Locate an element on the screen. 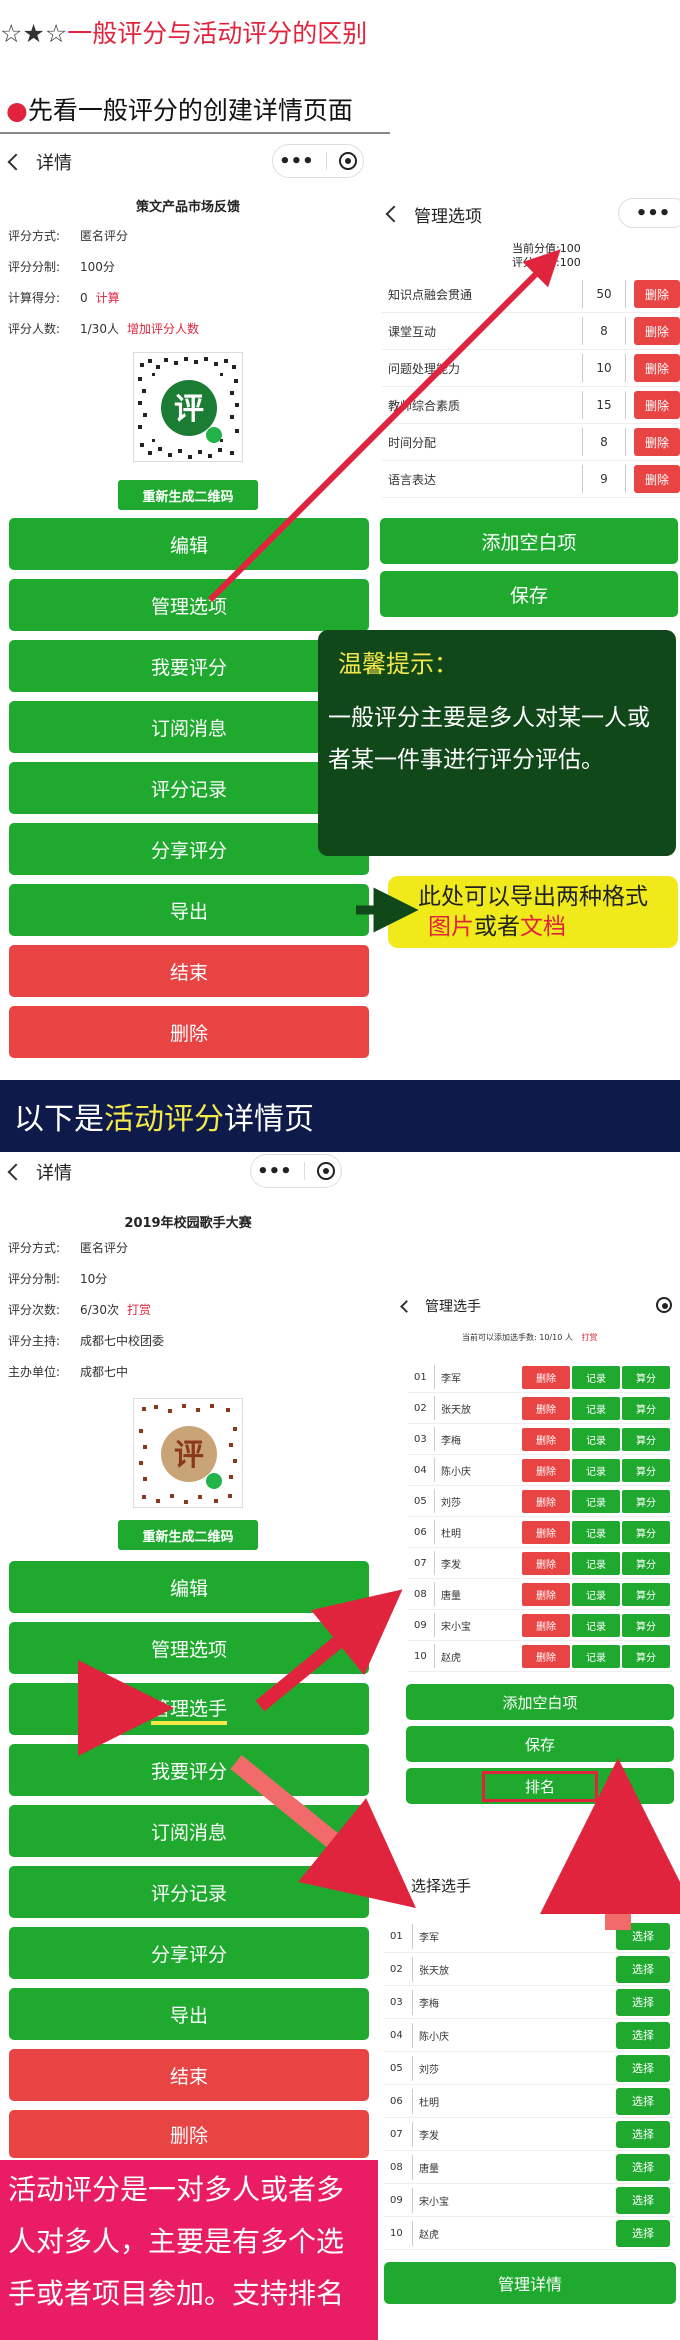 The image size is (680, 2340). player-row: 05 刘莎 删除 记录 算分 is located at coordinates (540, 1501).